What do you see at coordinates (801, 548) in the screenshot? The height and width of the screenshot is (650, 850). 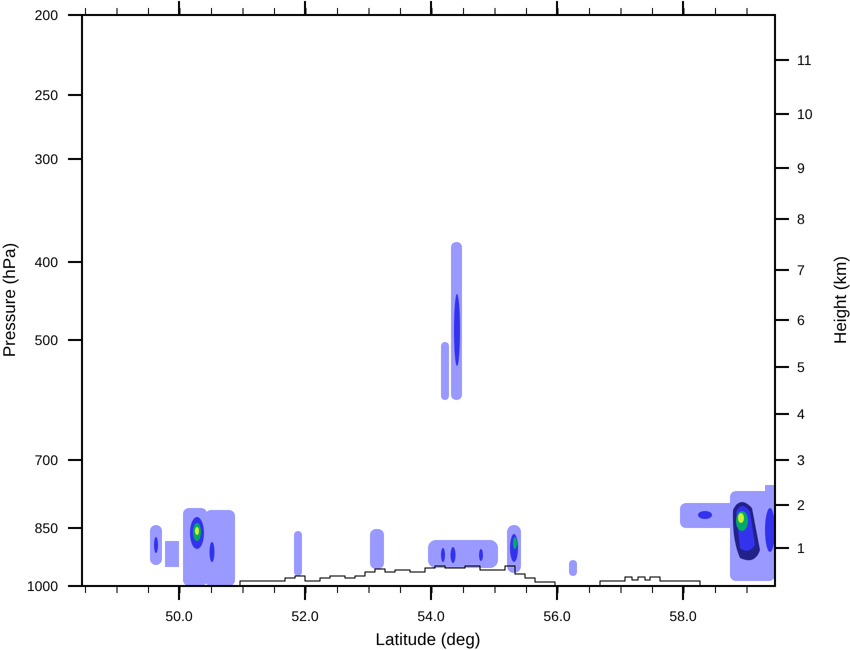 I see `height-tick-label: 1` at bounding box center [801, 548].